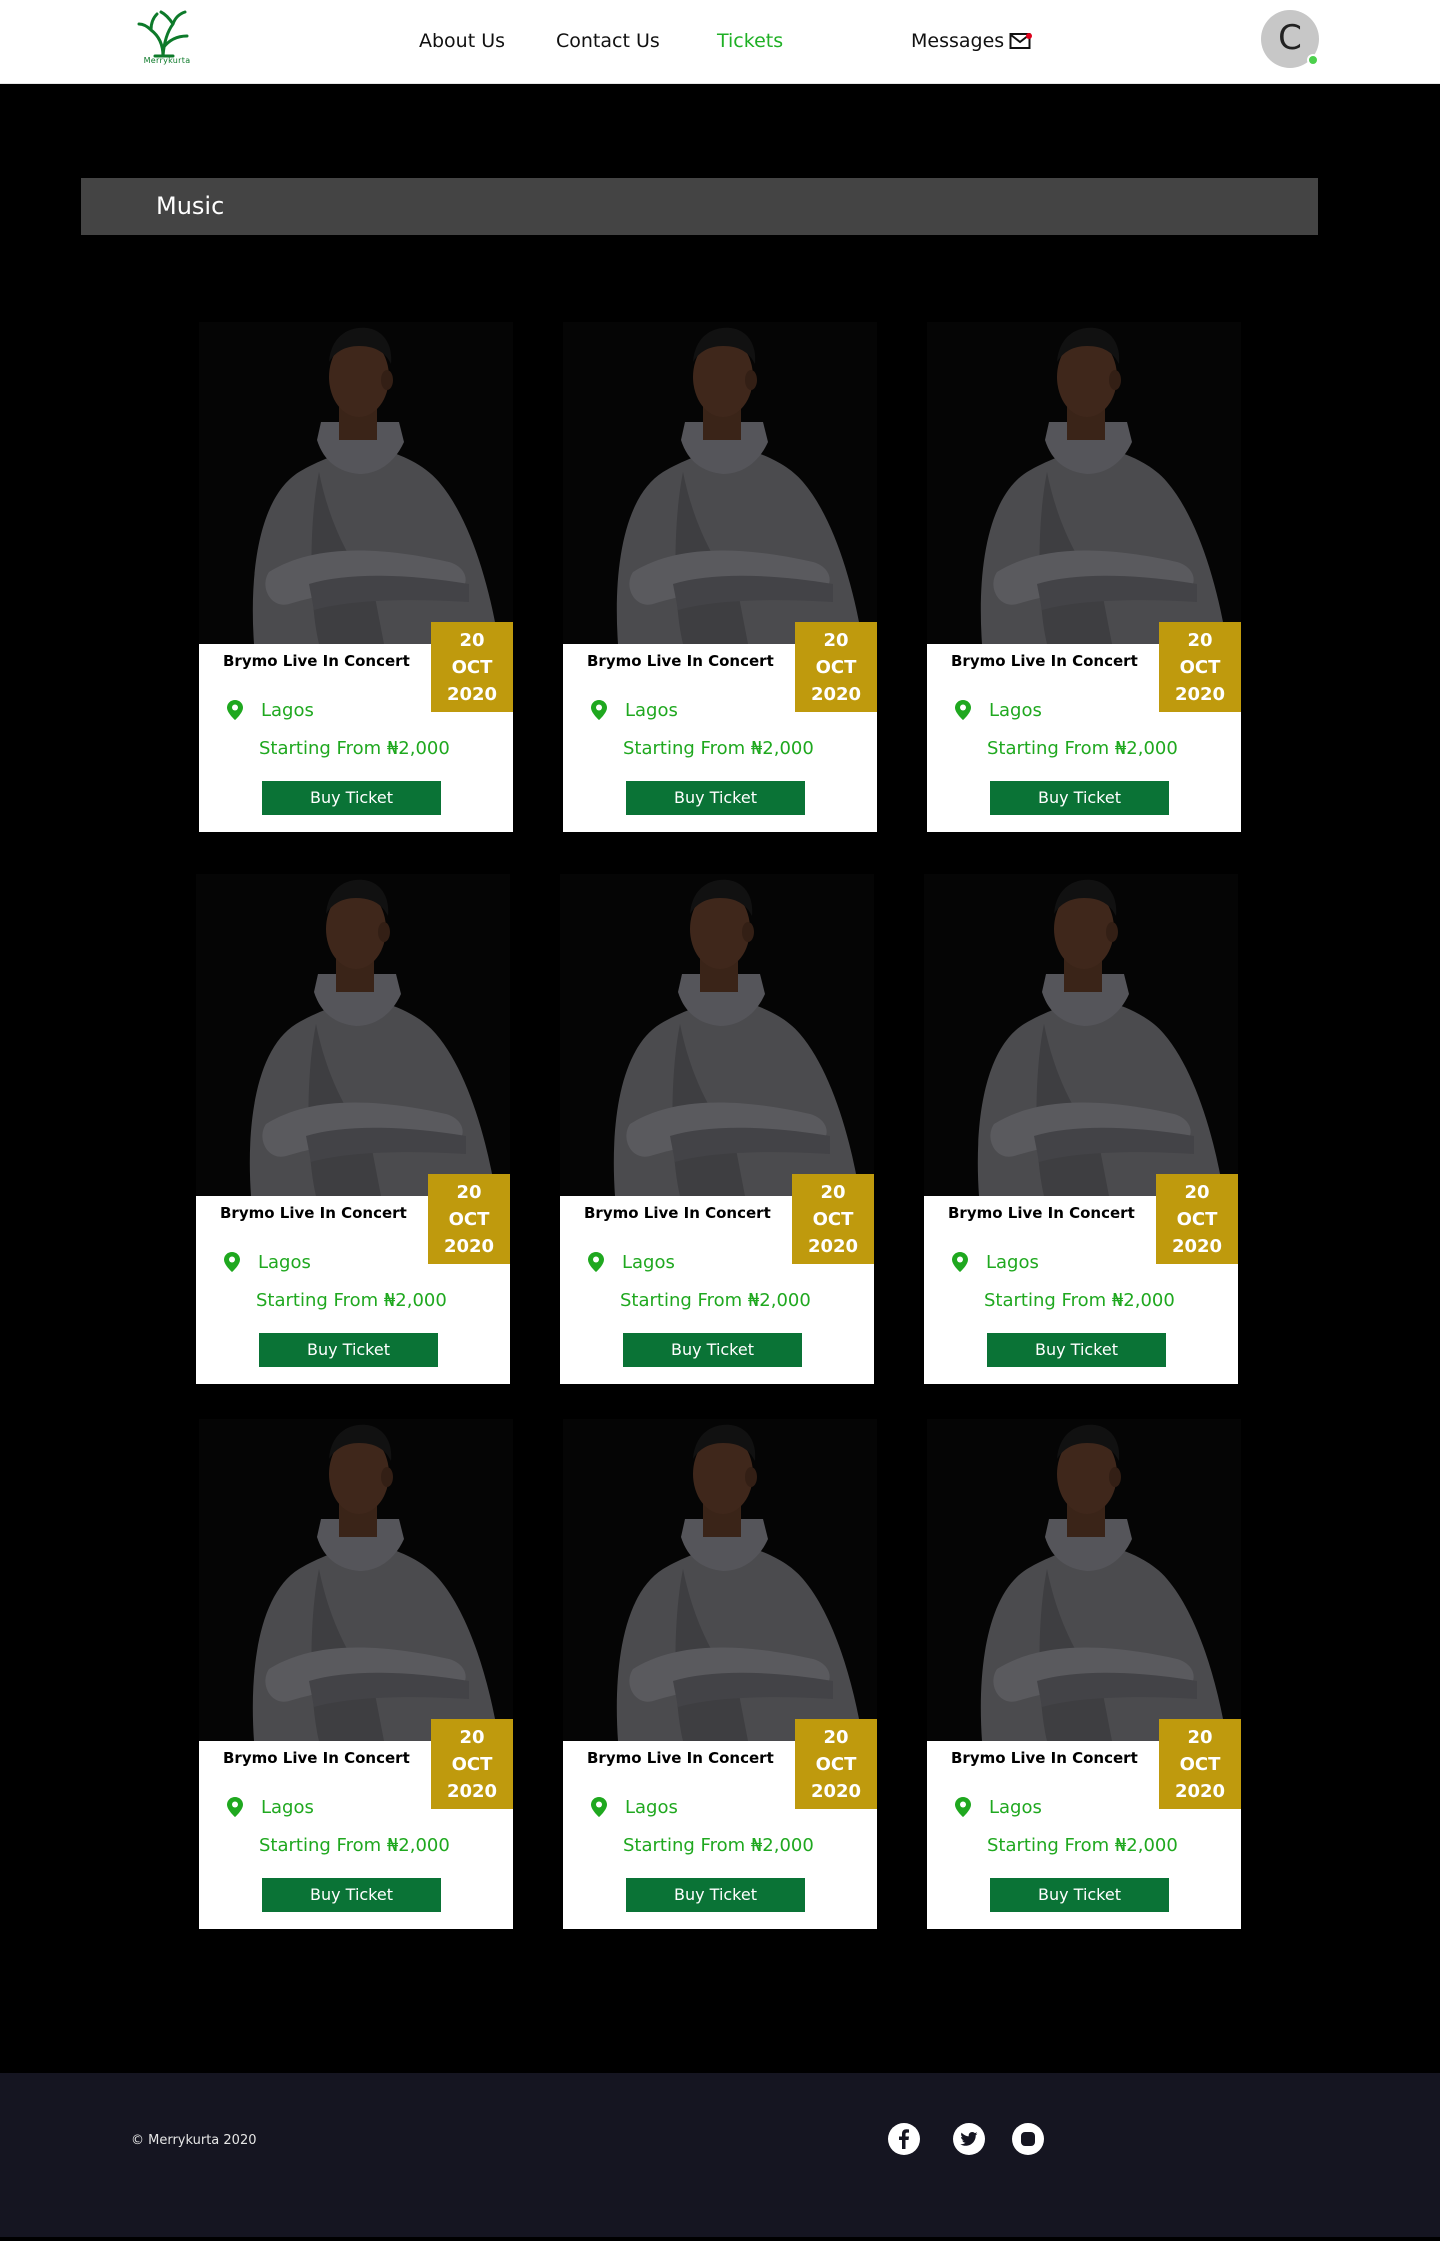 The image size is (1440, 2241). What do you see at coordinates (1028, 2139) in the screenshot?
I see `instagram-icon` at bounding box center [1028, 2139].